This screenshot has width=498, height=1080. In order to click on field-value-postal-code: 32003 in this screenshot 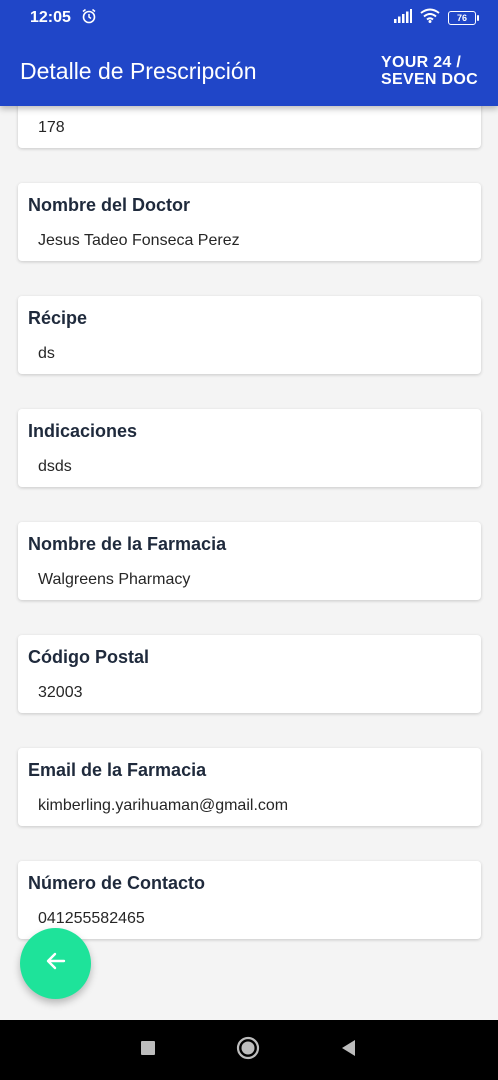, I will do `click(60, 692)`.